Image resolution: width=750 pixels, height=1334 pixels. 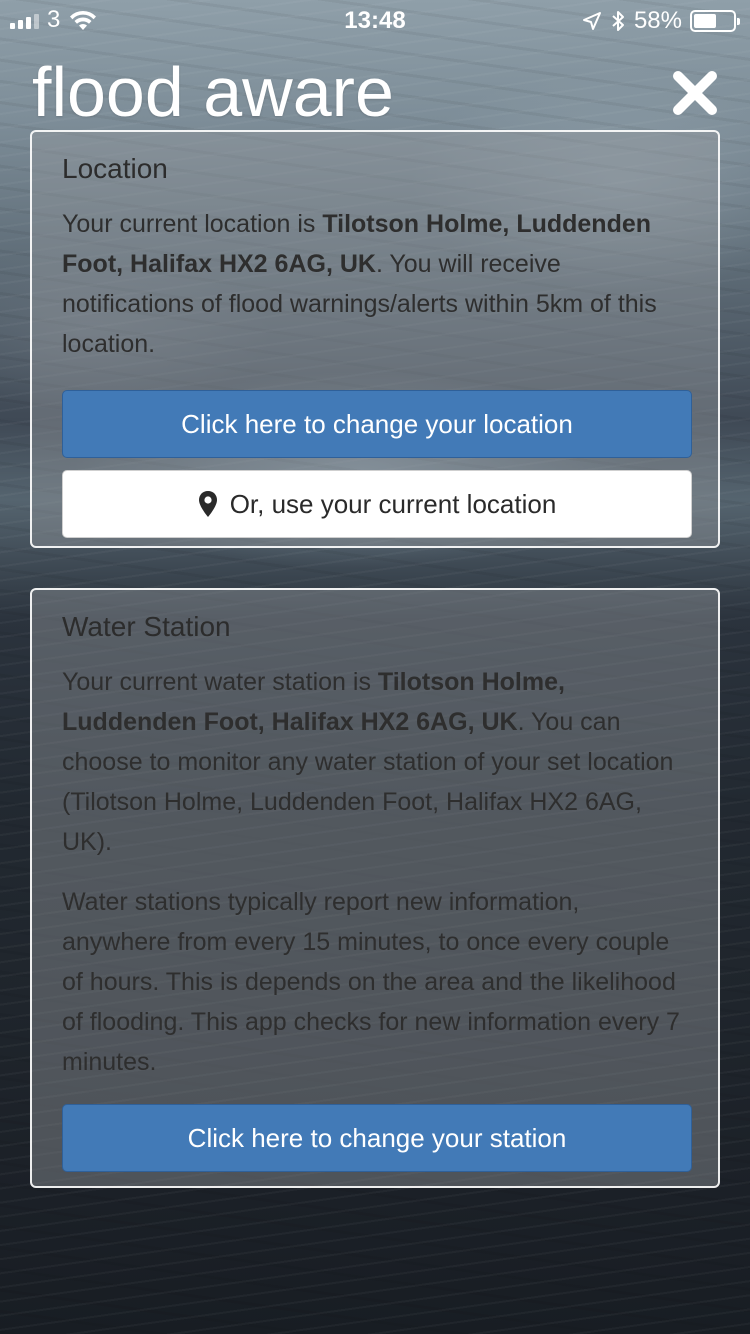 What do you see at coordinates (192, 224) in the screenshot?
I see `location-text-prefix: Your current location is` at bounding box center [192, 224].